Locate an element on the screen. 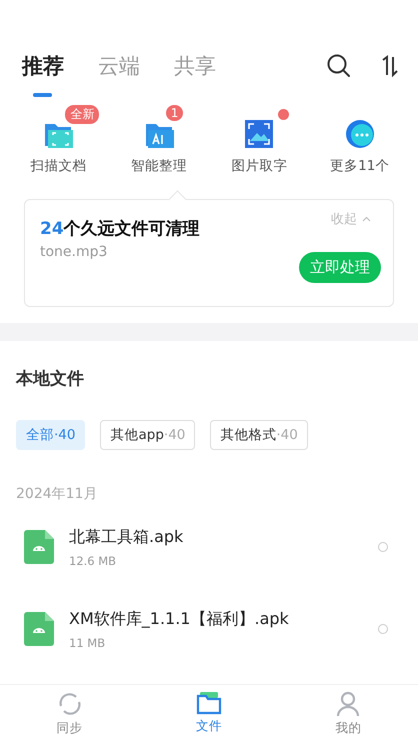 Image resolution: width=418 pixels, height=743 pixels. tab: 云端 is located at coordinates (119, 73).